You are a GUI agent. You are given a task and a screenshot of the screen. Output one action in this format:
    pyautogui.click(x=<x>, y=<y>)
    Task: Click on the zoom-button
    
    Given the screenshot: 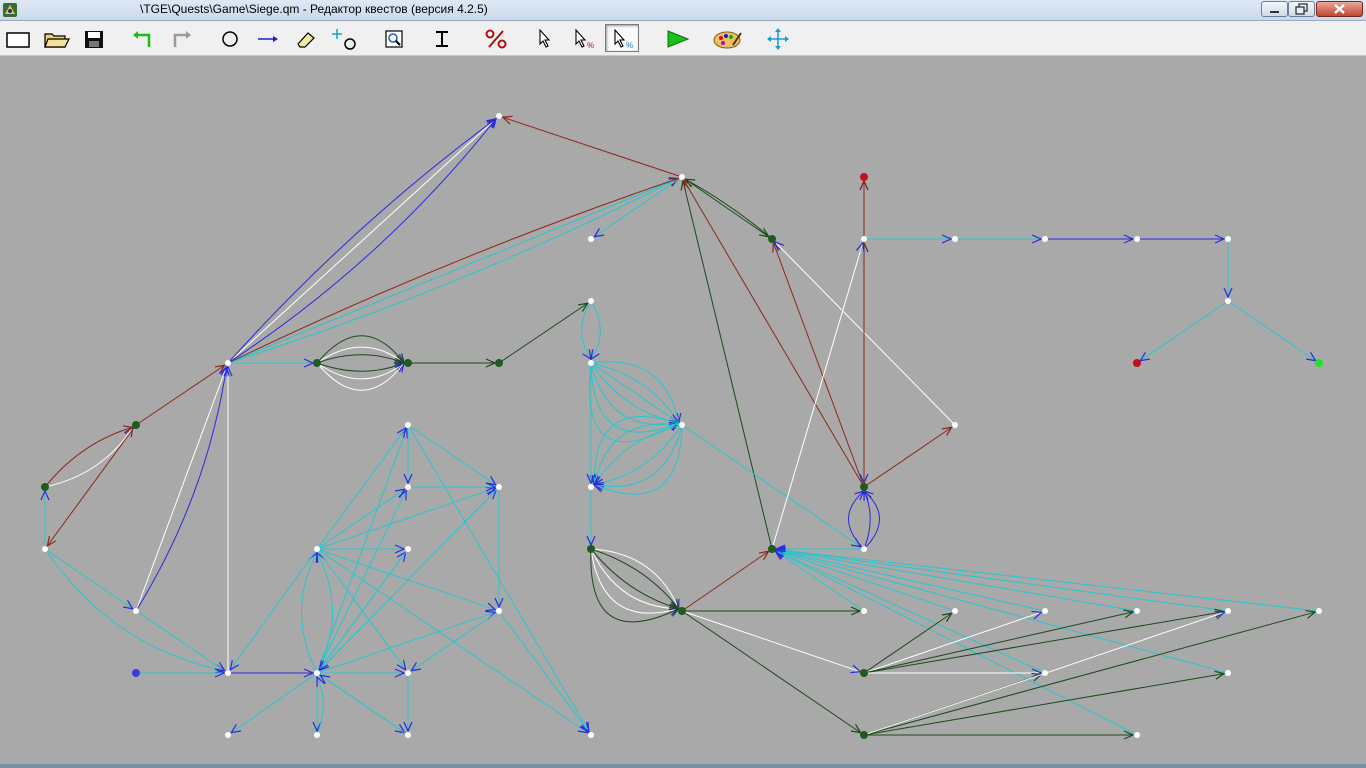 What is the action you would take?
    pyautogui.click(x=393, y=38)
    